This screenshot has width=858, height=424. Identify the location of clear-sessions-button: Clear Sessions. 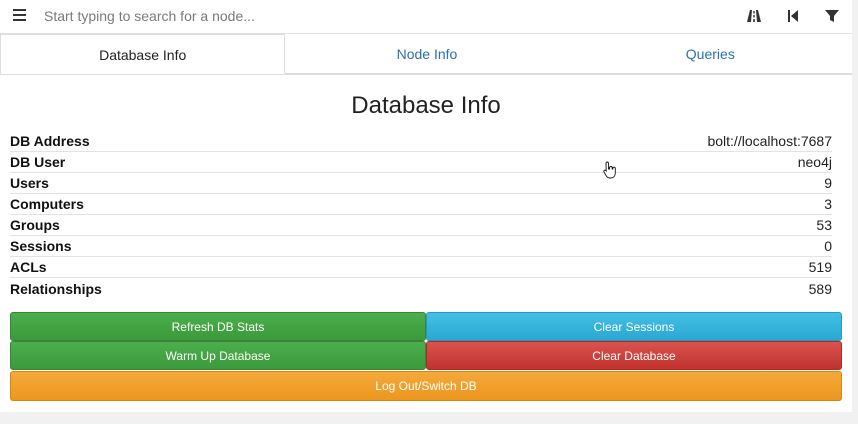
(634, 326).